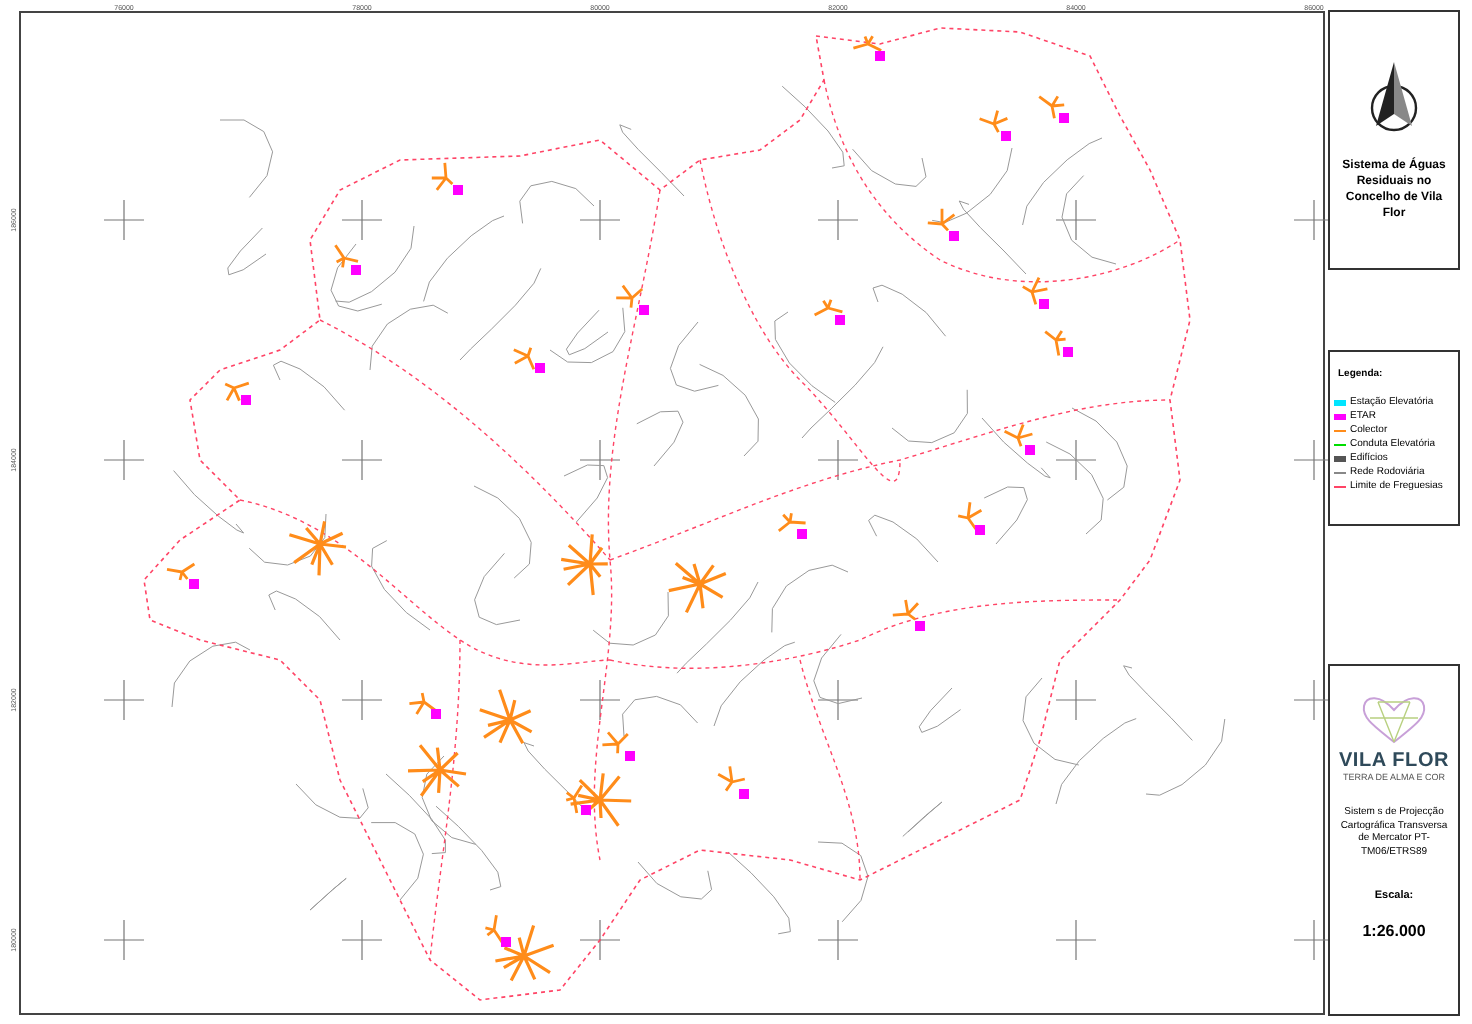  Describe the element at coordinates (1394, 931) in the screenshot. I see `scale-value: 1:26.000` at that location.